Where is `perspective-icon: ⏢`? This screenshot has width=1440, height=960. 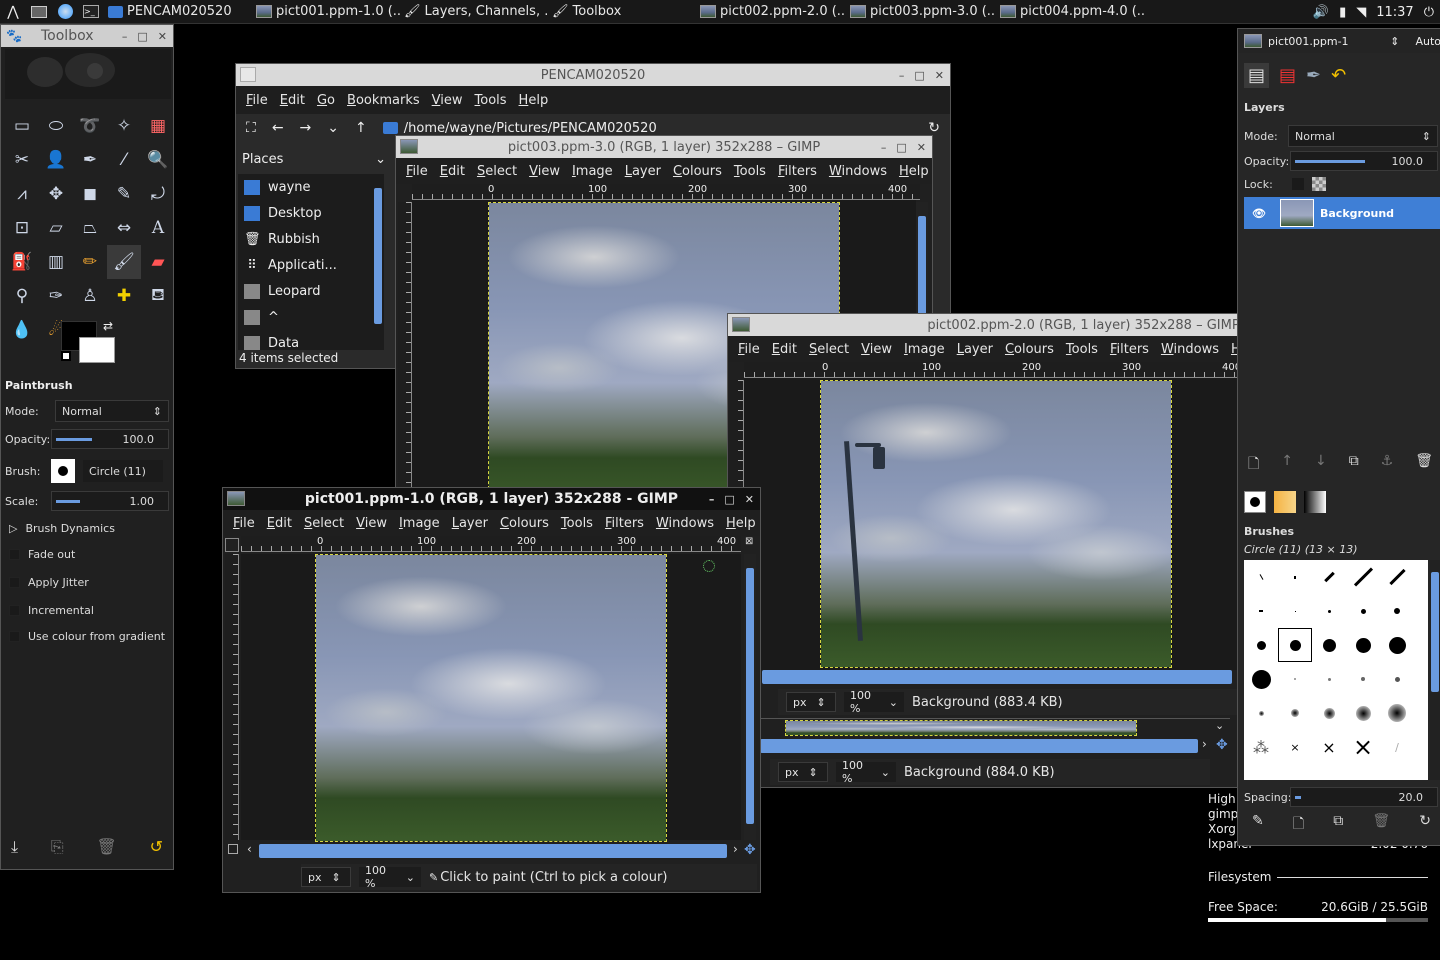 perspective-icon: ⏢ is located at coordinates (90, 228).